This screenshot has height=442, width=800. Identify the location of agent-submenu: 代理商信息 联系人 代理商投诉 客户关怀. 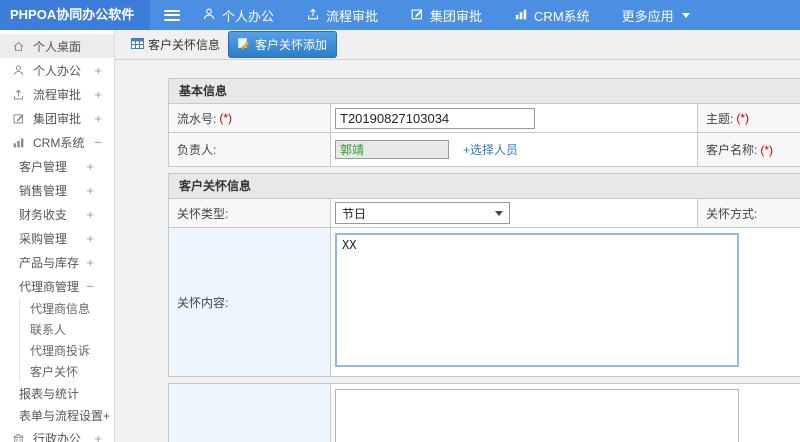
(66, 340).